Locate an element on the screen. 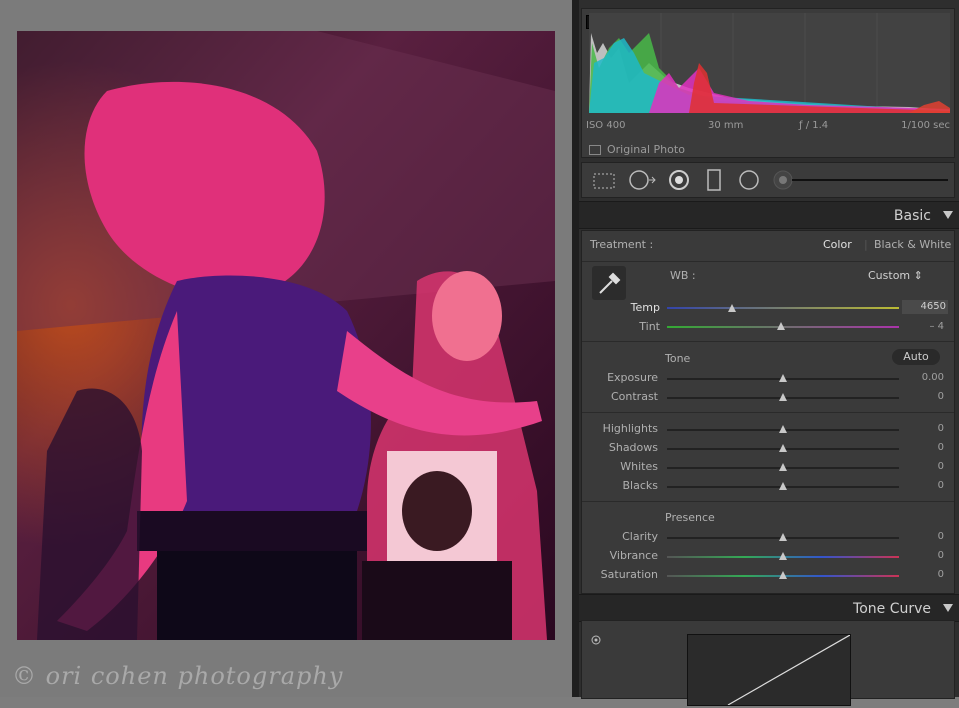  clarity-slider-thumb is located at coordinates (783, 537).